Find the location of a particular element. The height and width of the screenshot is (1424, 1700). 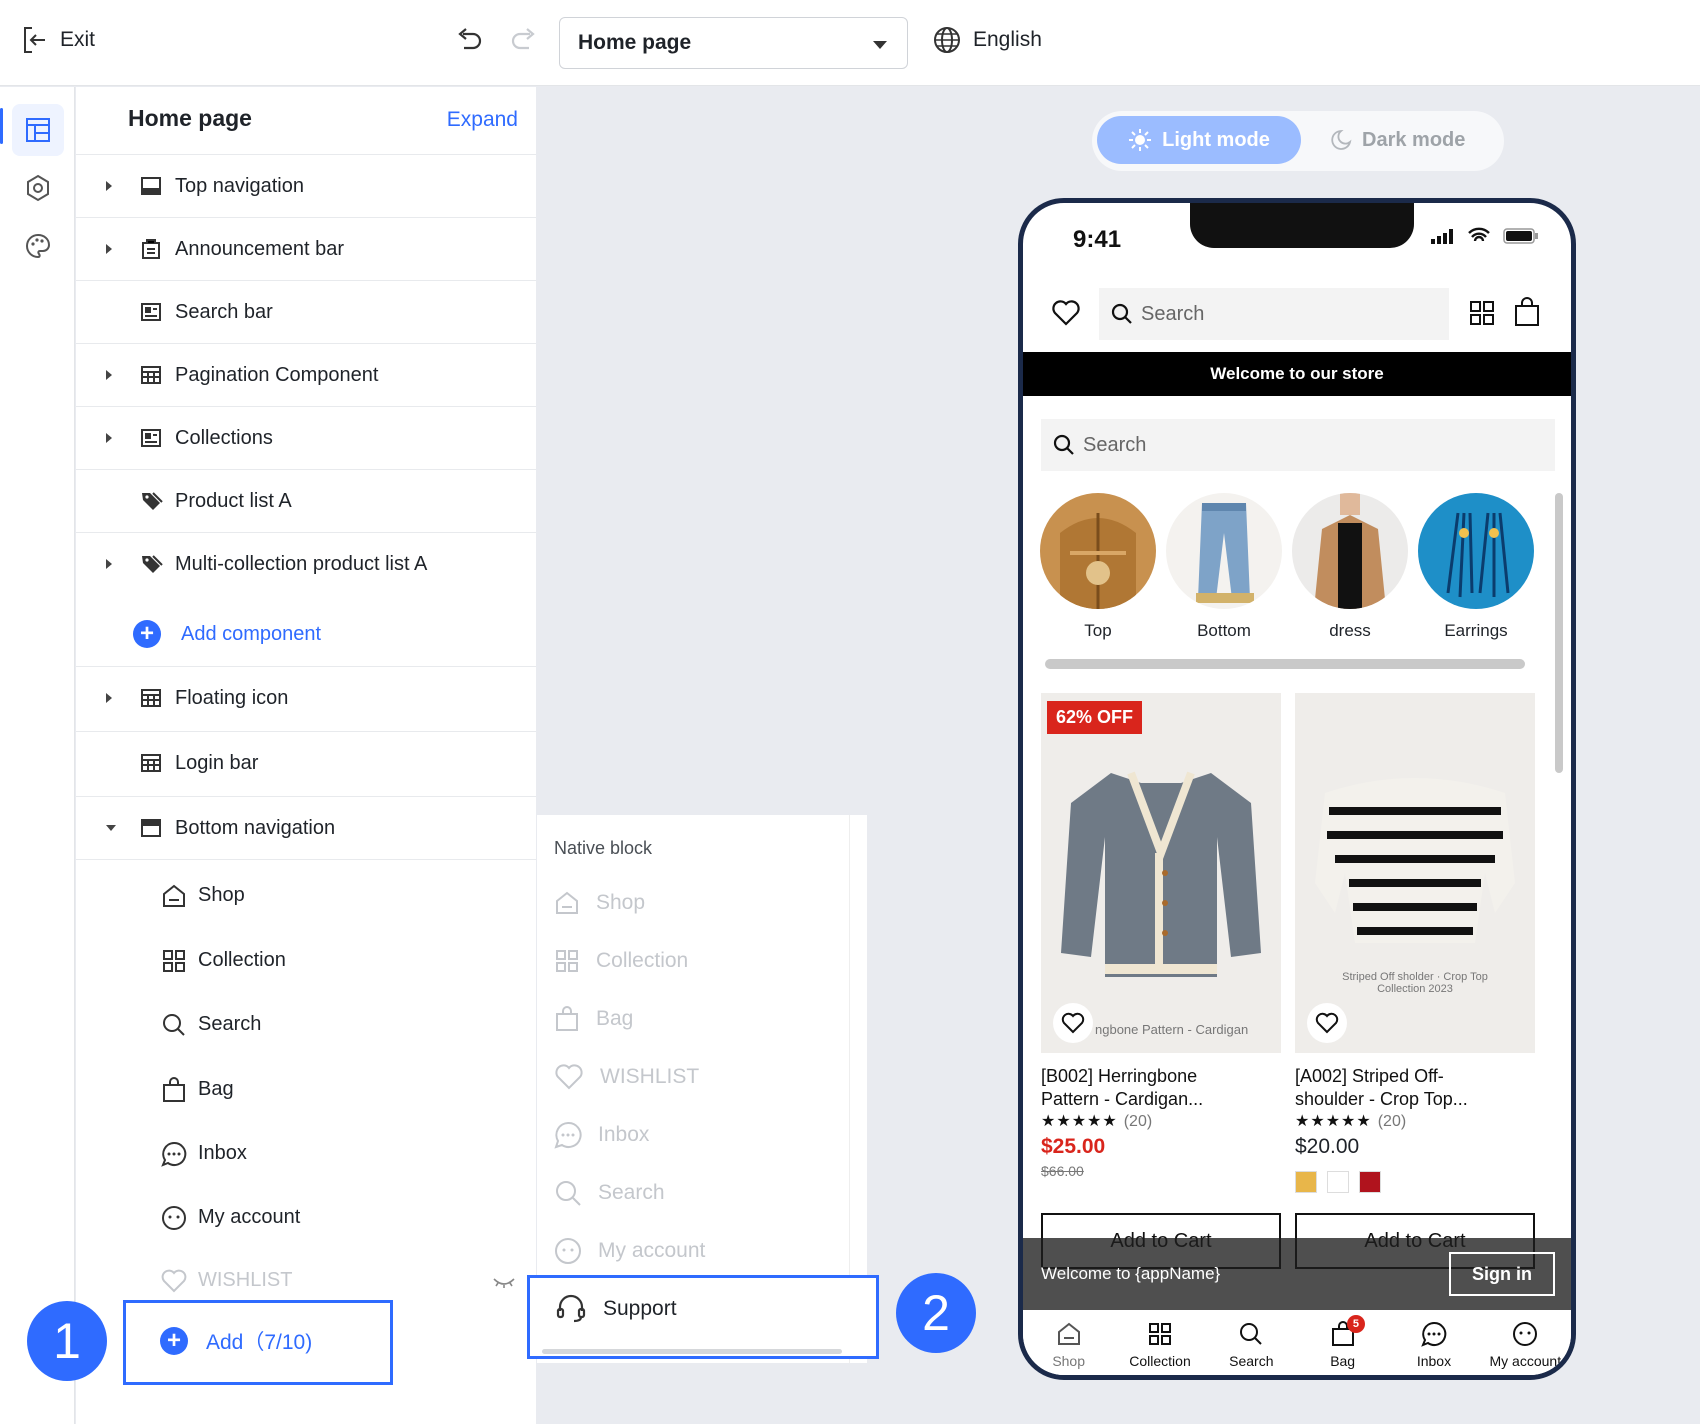

tab-search: Search is located at coordinates (1251, 1343).